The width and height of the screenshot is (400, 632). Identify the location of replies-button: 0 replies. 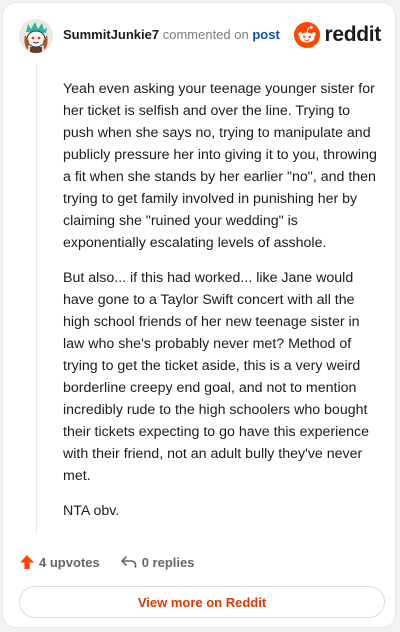
(157, 562).